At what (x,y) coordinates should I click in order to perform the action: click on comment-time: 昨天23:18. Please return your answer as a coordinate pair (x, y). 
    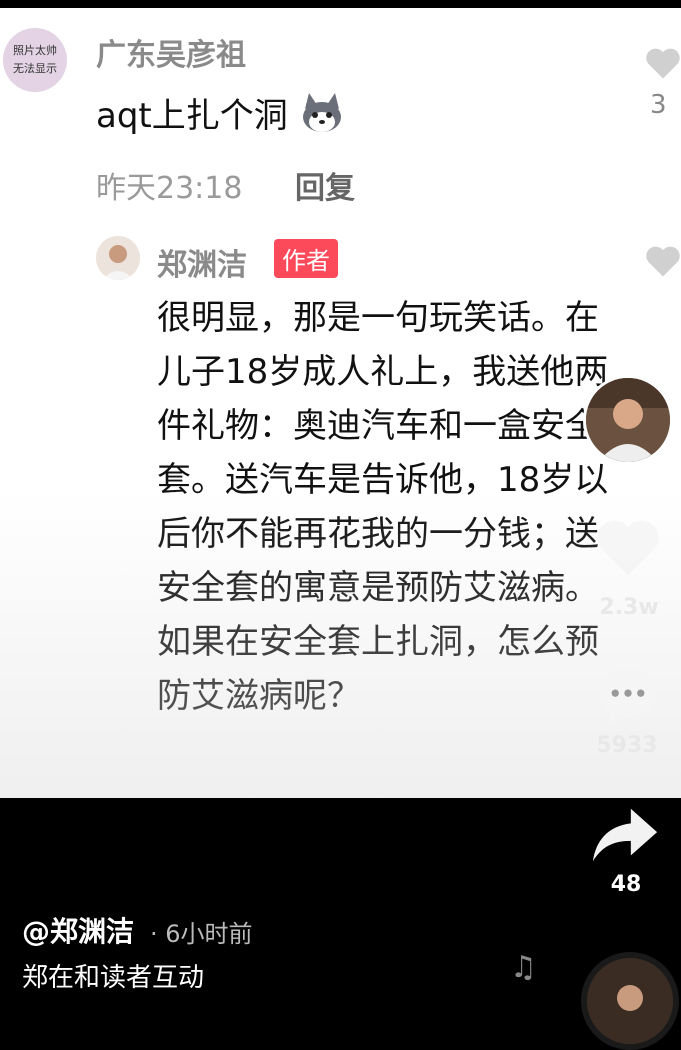
    Looking at the image, I should click on (169, 188).